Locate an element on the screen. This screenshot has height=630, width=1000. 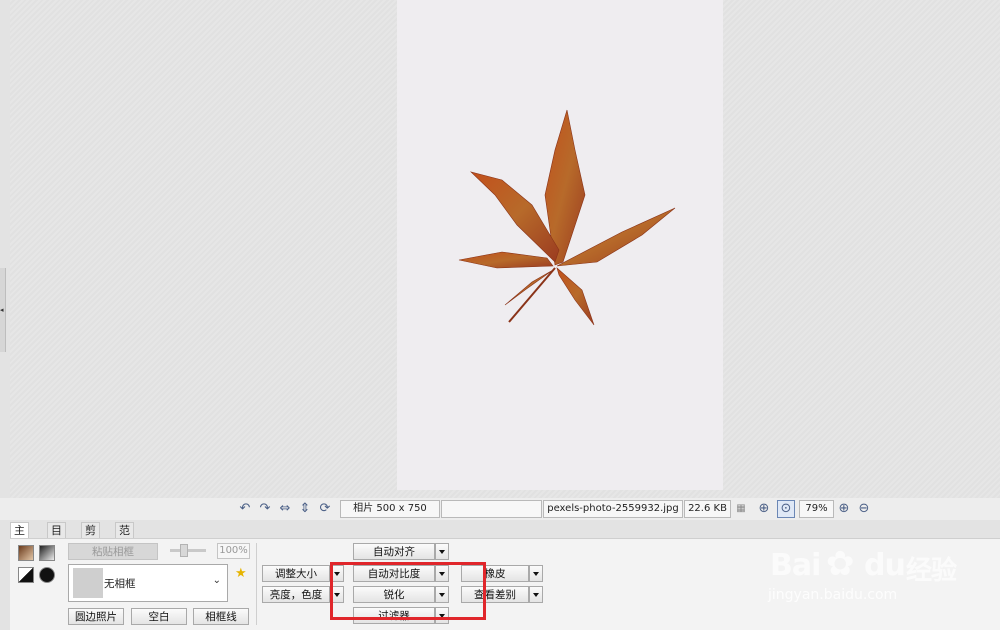
round-photo-button: 圆边照片 is located at coordinates (96, 616).